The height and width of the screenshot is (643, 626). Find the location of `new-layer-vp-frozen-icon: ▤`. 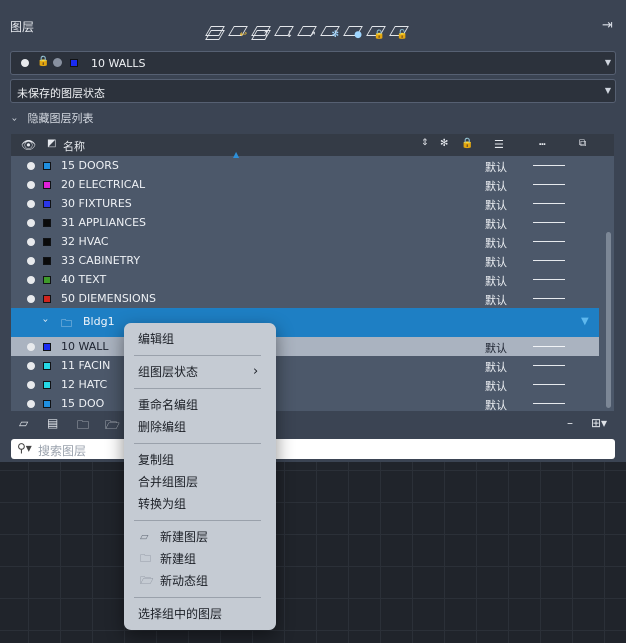

new-layer-vp-frozen-icon: ▤ is located at coordinates (52, 423).